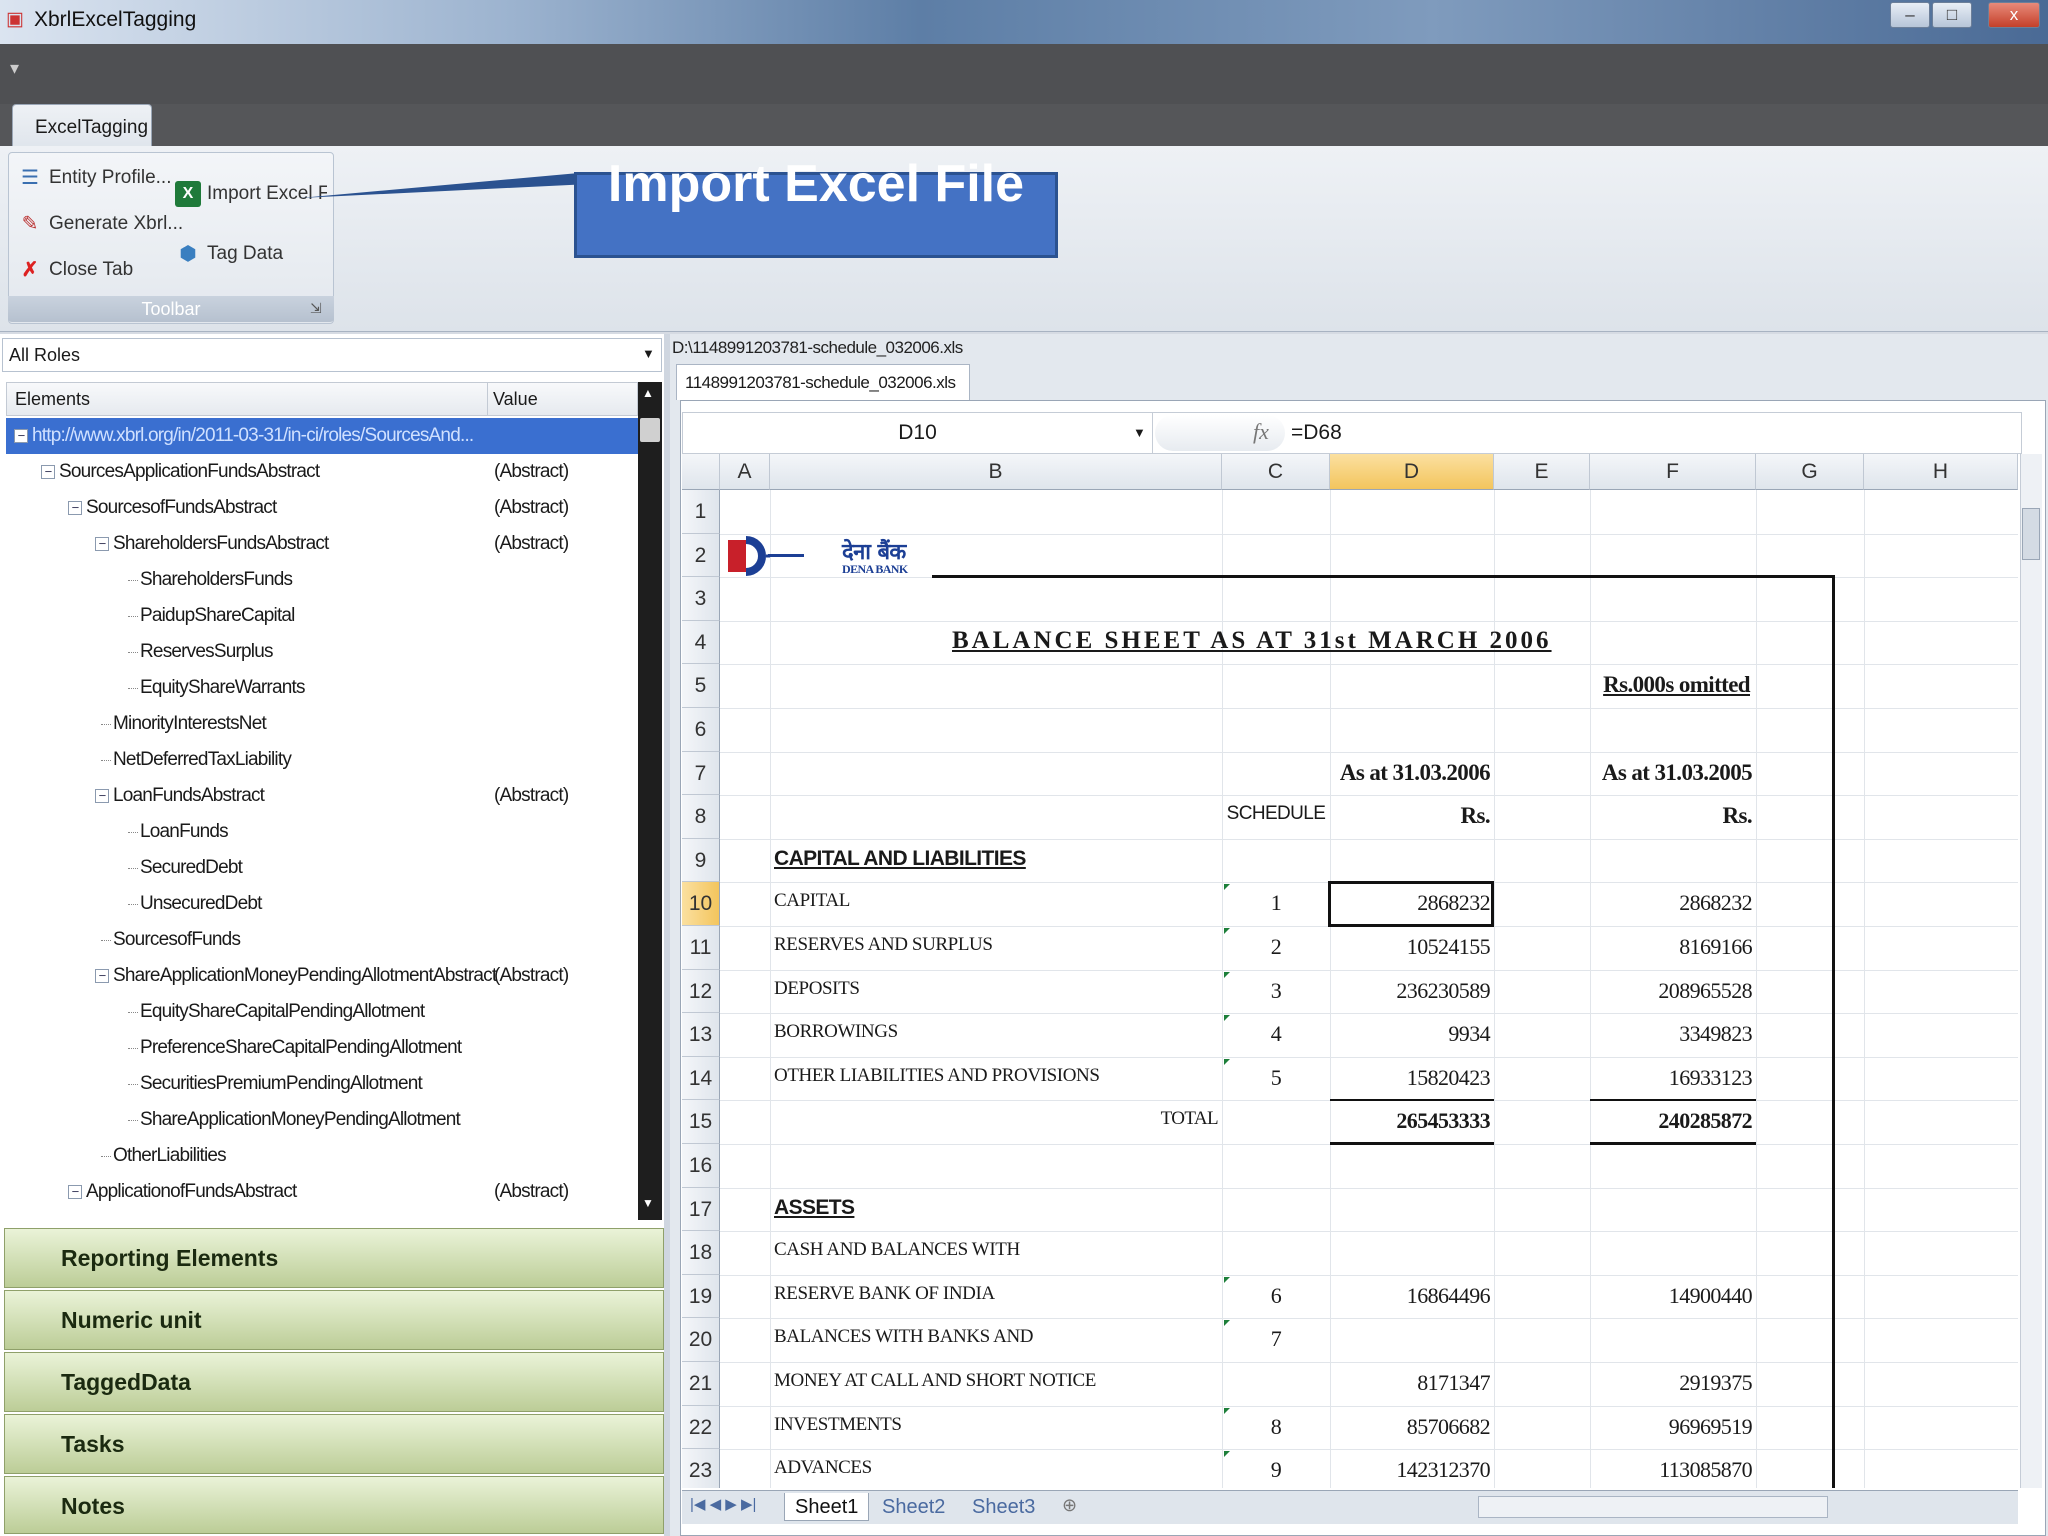 The image size is (2048, 1536). What do you see at coordinates (322, 544) in the screenshot?
I see `tree-node: − ShareholdersFundsAbstract (Abstract)` at bounding box center [322, 544].